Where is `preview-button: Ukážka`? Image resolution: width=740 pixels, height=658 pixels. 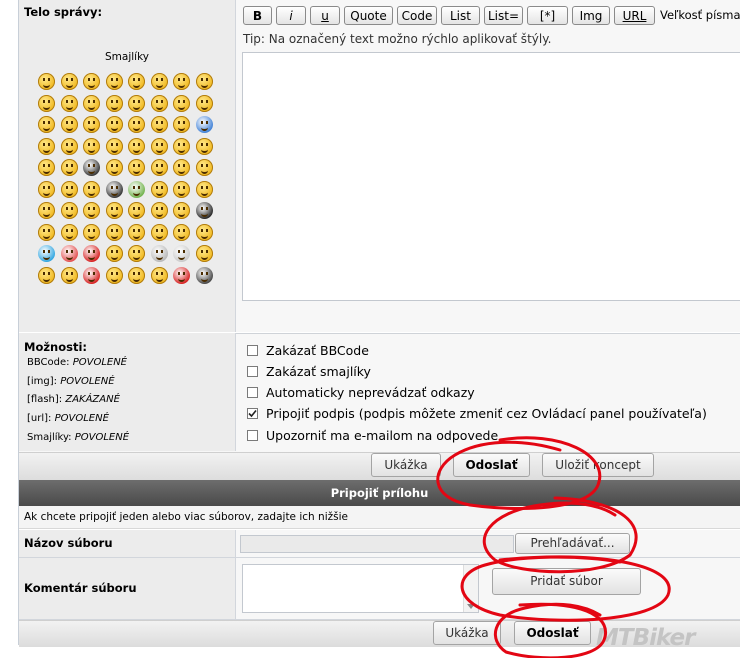 preview-button: Ukážka is located at coordinates (406, 465).